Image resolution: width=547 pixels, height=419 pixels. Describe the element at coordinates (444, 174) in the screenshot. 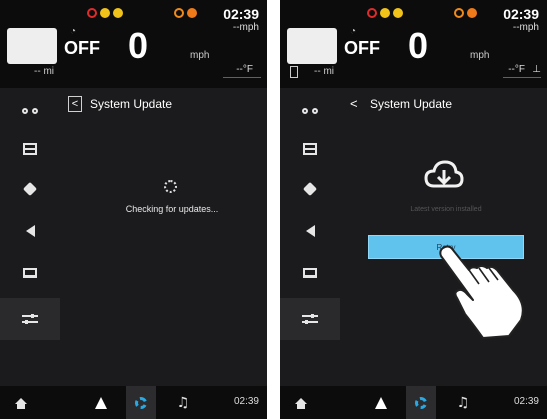

I see `cloud-download-icon` at that location.